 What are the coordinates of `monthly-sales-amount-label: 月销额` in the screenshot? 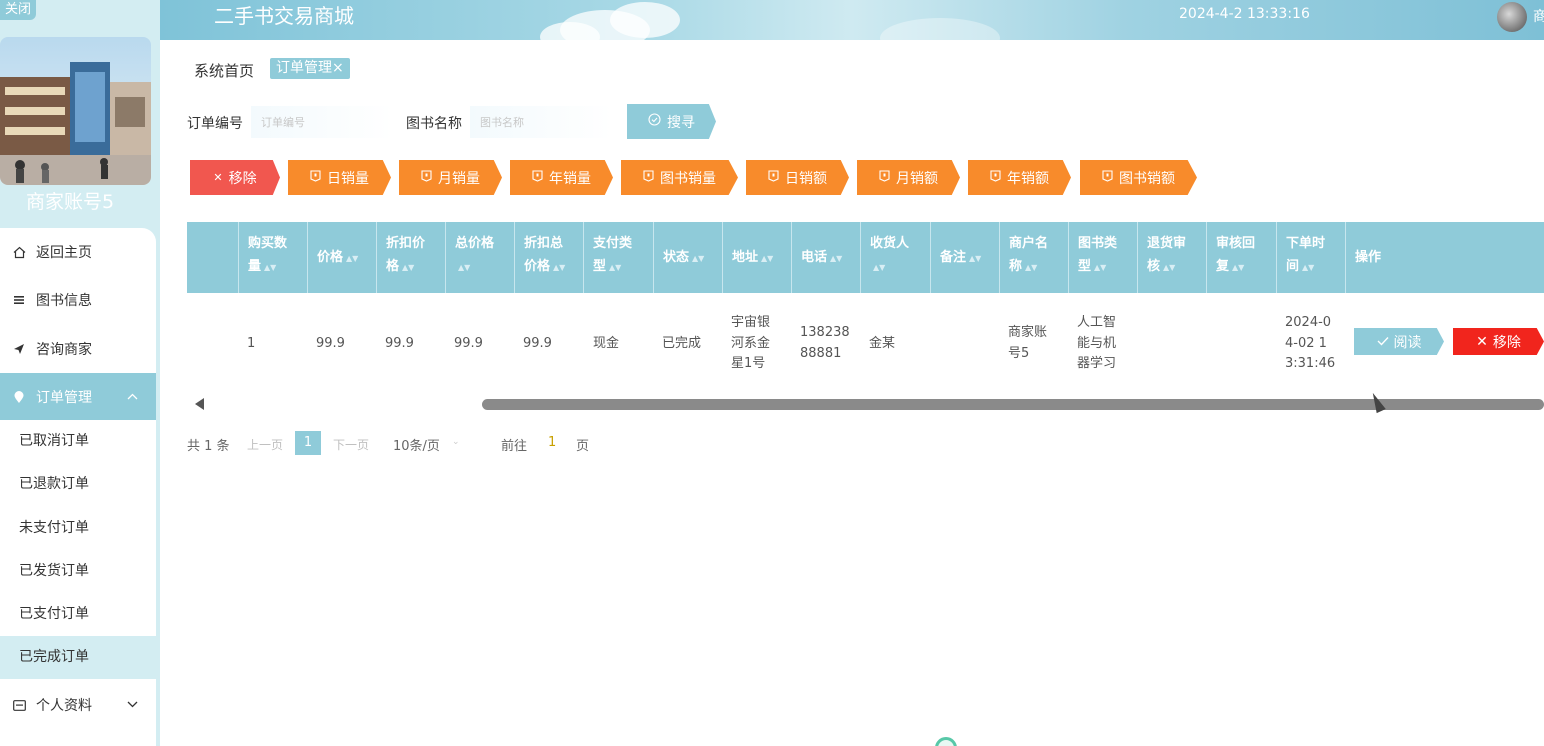 It's located at (917, 178).